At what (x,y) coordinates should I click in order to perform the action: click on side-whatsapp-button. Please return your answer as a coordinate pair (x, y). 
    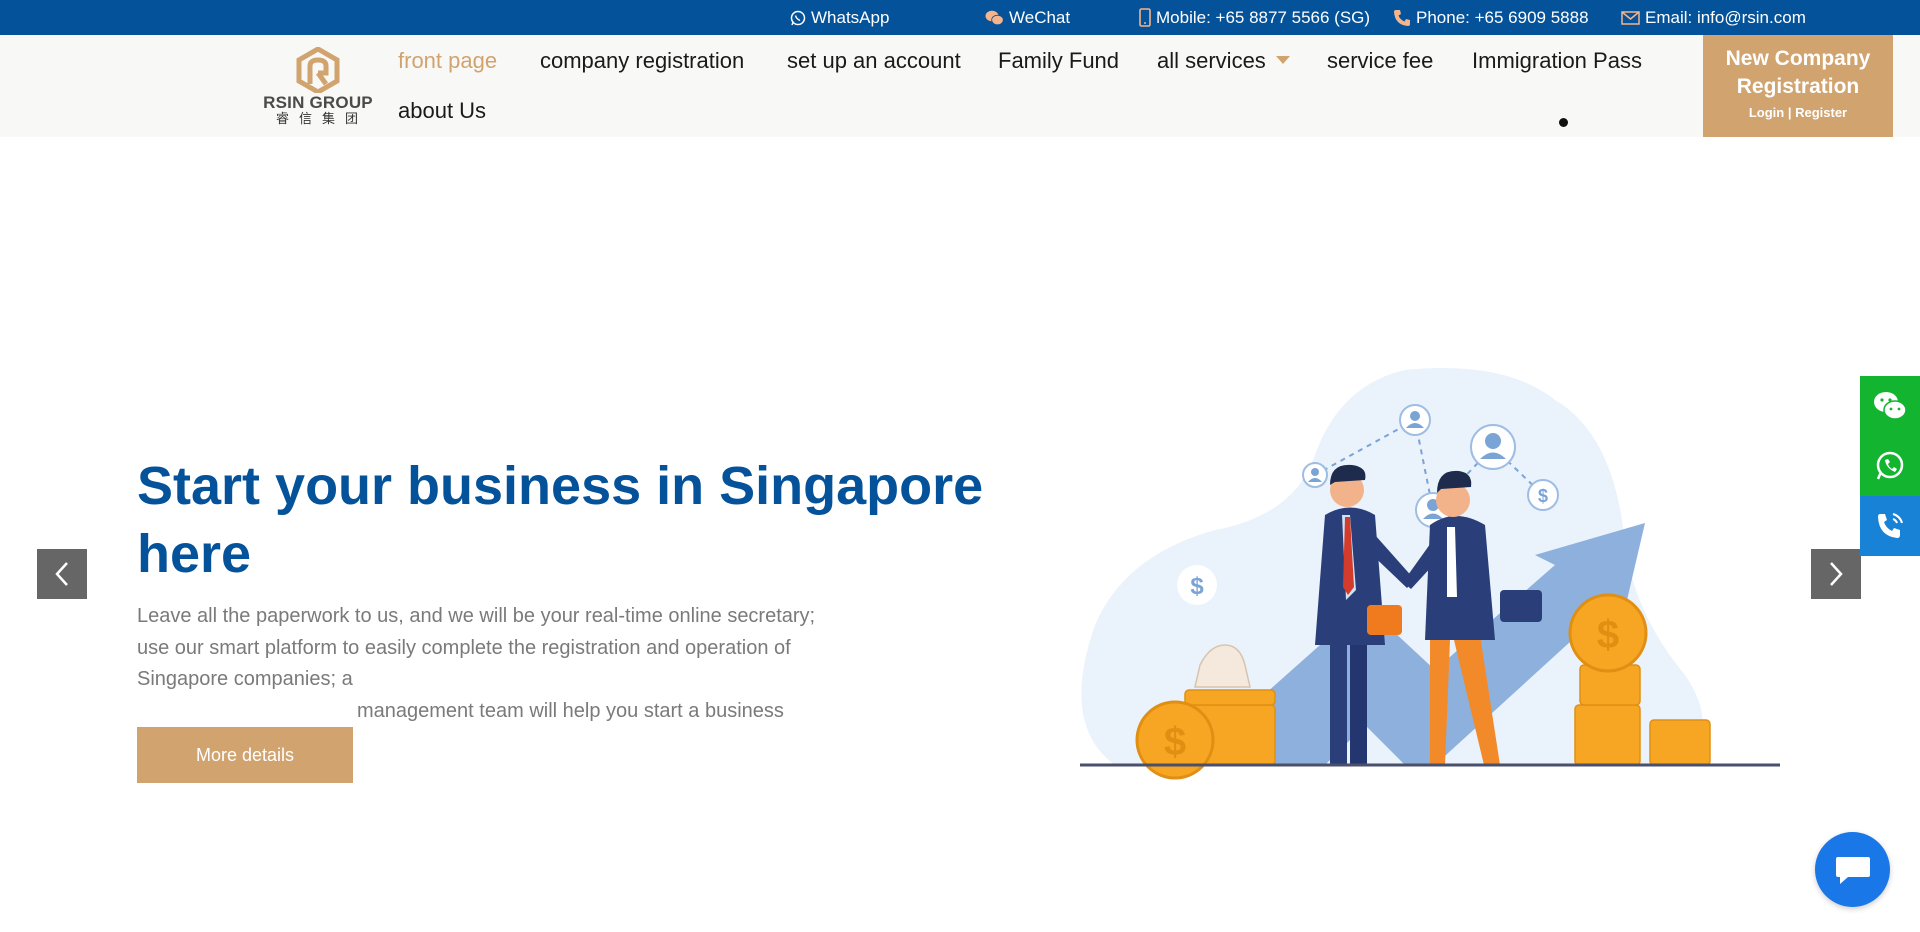
    Looking at the image, I should click on (1890, 466).